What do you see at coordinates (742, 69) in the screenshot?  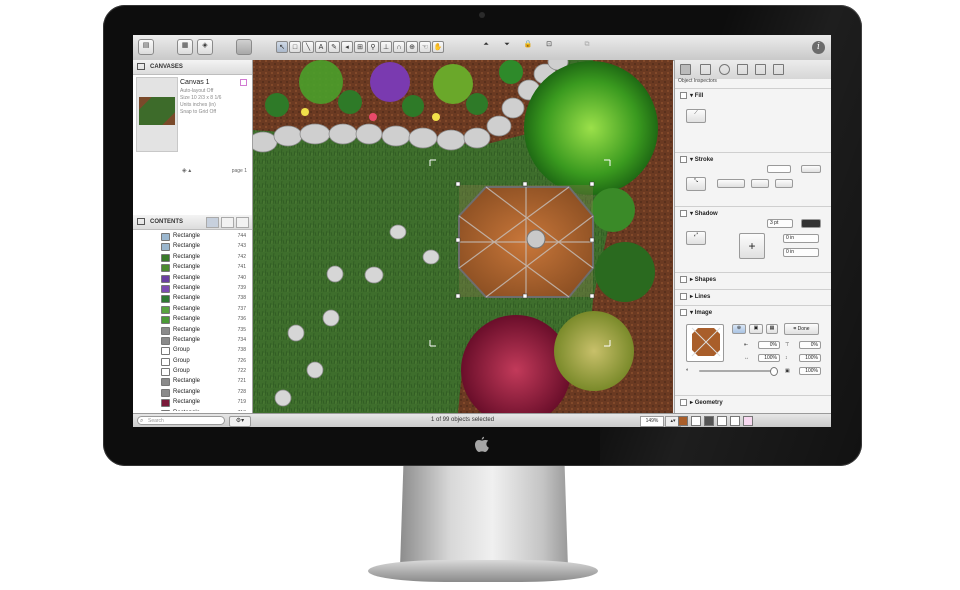 I see `tab-document` at bounding box center [742, 69].